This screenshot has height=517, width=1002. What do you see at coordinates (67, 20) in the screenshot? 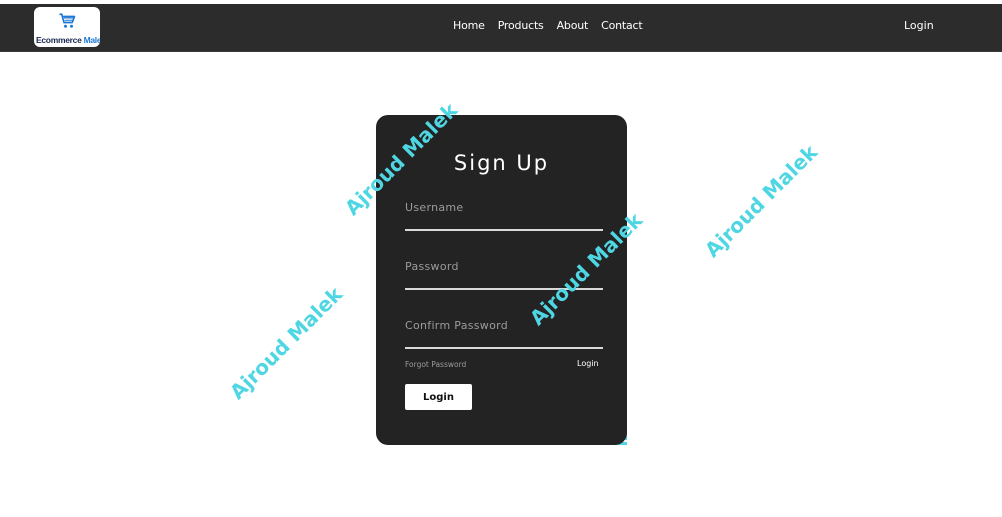
I see `shopping-cart-icon` at bounding box center [67, 20].